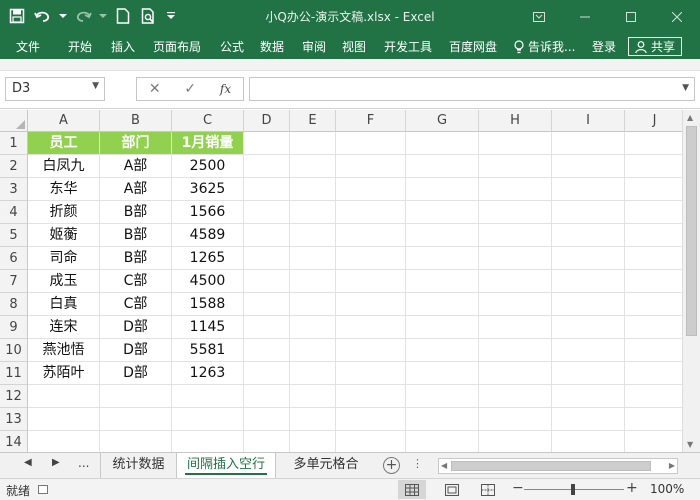 This screenshot has width=700, height=500. I want to click on row-header-2: 2, so click(14, 166).